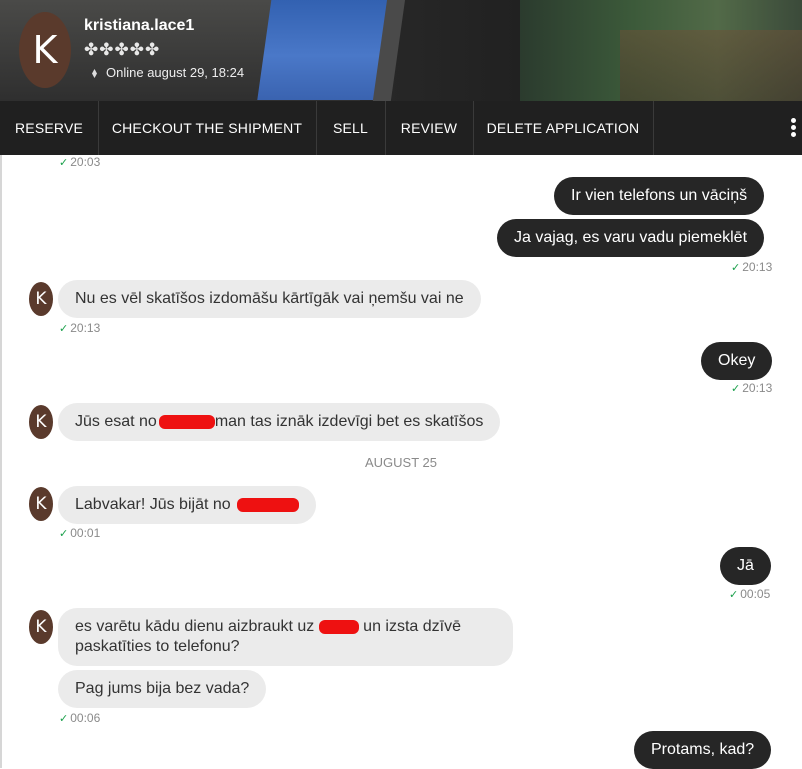  Describe the element at coordinates (745, 566) in the screenshot. I see `outgoing-message: Jā` at that location.